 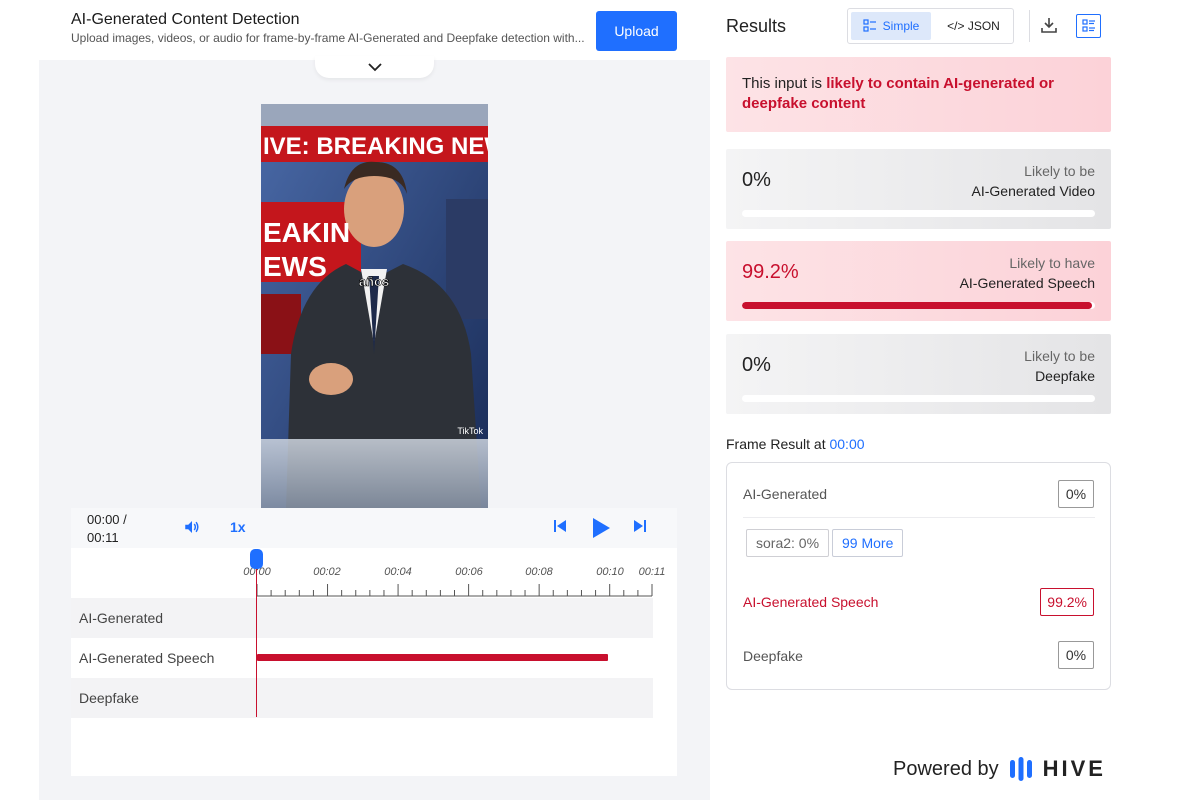 I want to click on video-frame: IVE: BREAKING NEW EAKIN EWS años TikTok, so click(x=374, y=306).